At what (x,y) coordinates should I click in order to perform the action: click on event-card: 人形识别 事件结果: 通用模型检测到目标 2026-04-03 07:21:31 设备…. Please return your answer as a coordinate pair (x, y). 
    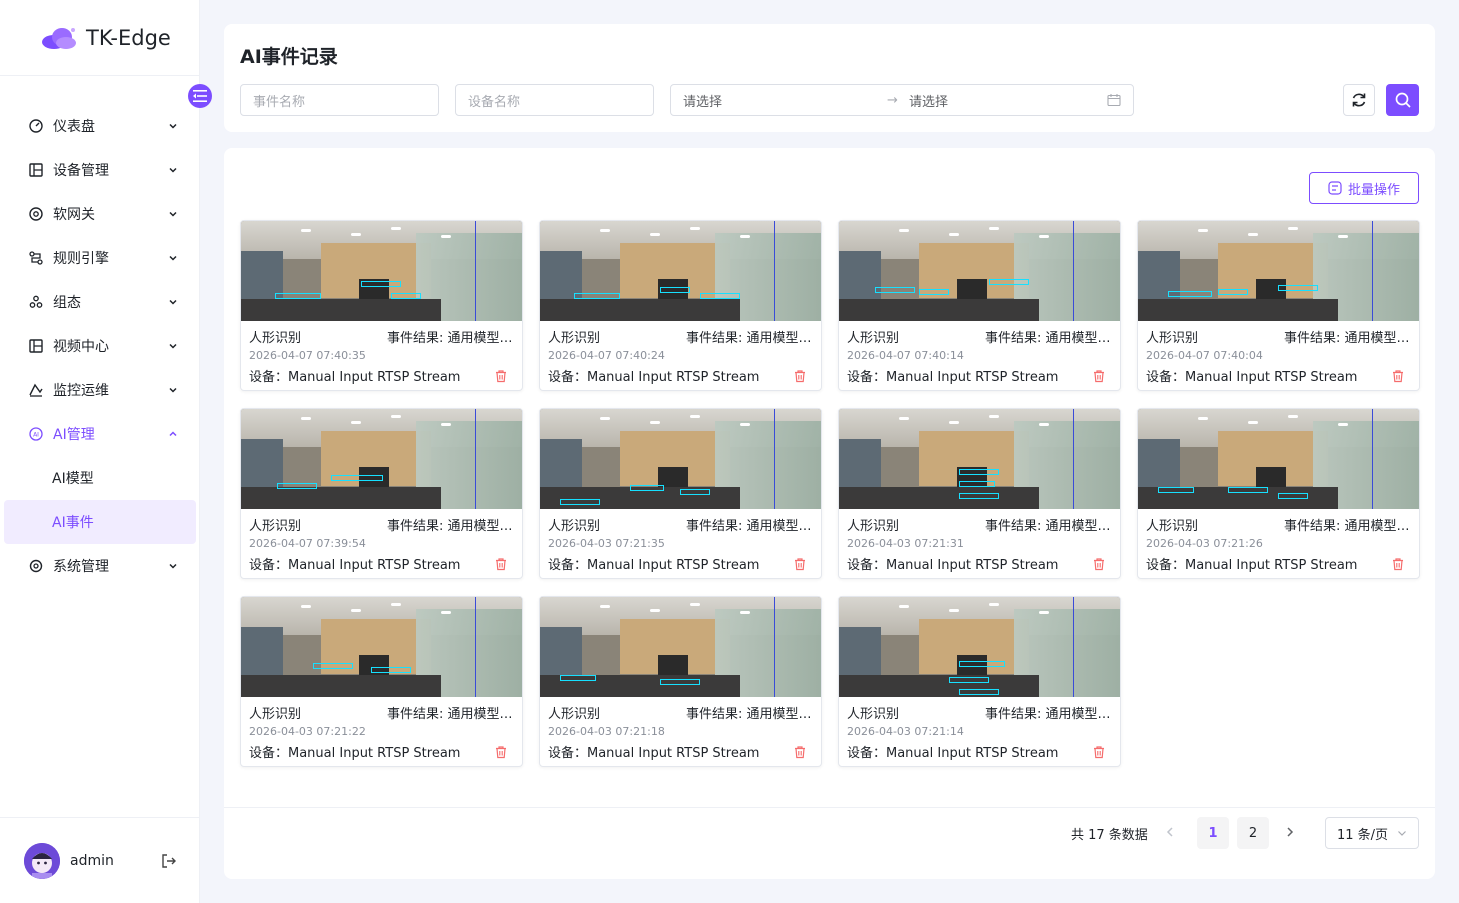
    Looking at the image, I should click on (979, 493).